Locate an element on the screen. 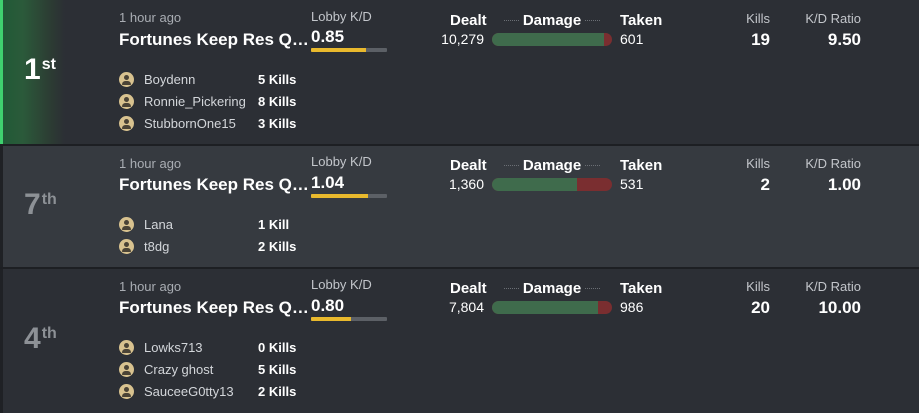 Image resolution: width=919 pixels, height=413 pixels. player-name: SauceeG0tty13 is located at coordinates (189, 391).